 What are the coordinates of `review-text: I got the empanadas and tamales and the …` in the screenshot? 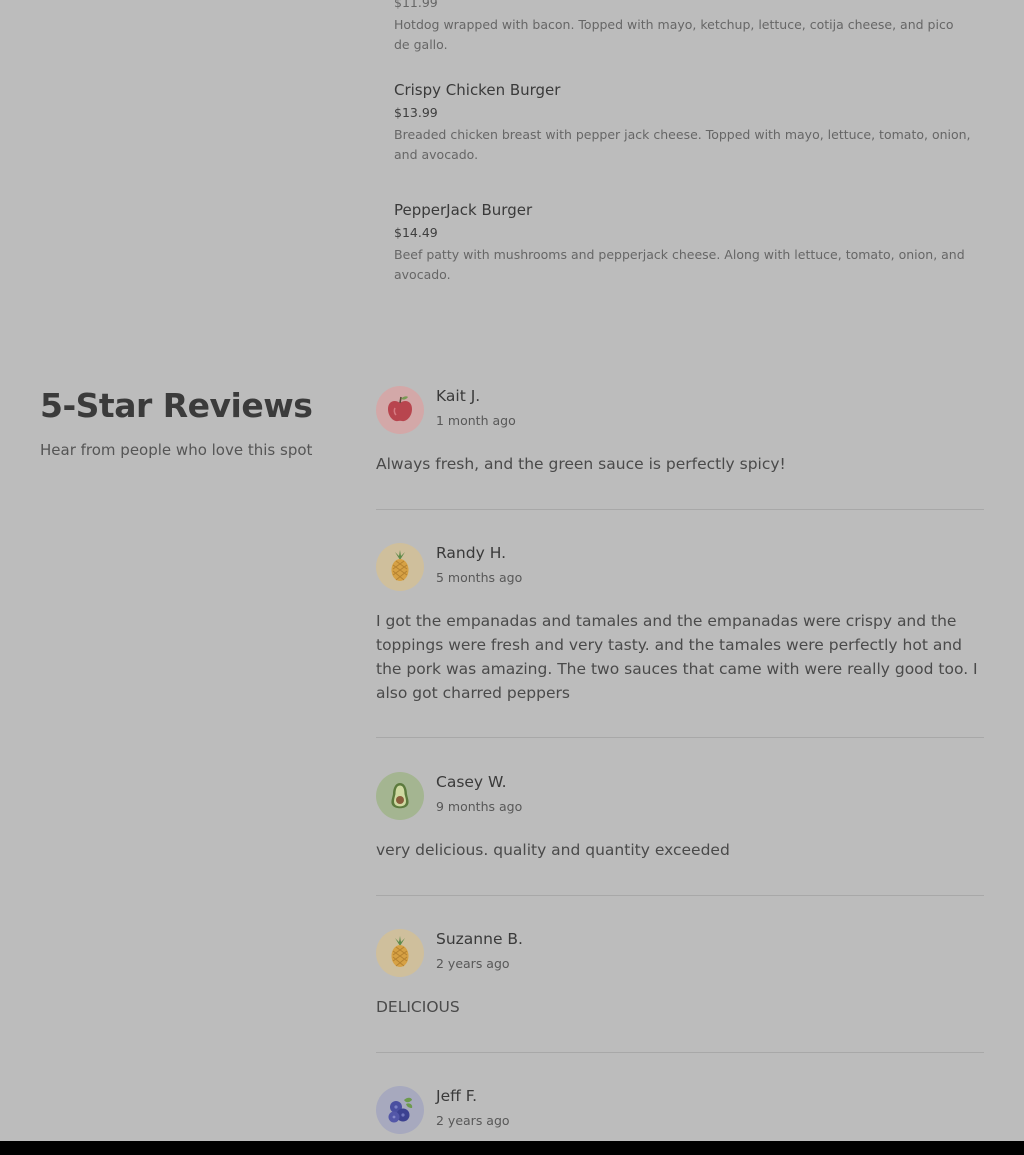 It's located at (677, 657).